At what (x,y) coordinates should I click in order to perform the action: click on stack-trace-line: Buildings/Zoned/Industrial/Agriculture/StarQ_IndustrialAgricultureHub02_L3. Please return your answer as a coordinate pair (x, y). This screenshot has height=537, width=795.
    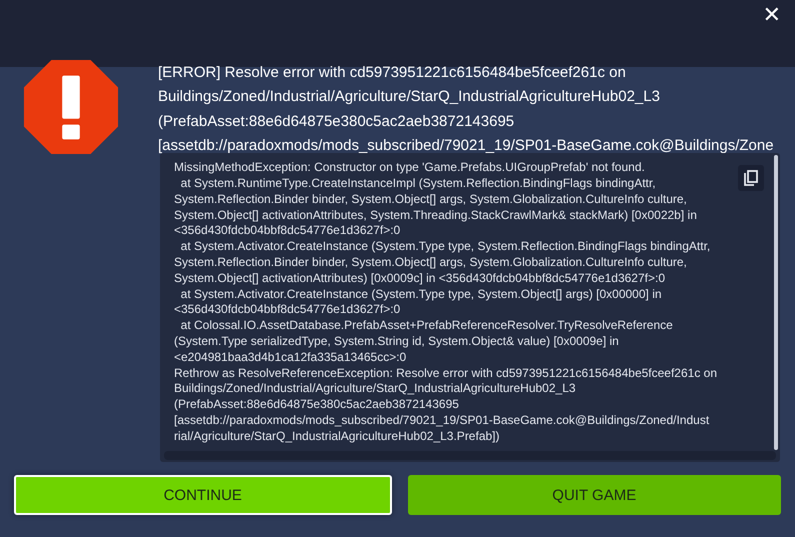
    Looking at the image, I should click on (375, 389).